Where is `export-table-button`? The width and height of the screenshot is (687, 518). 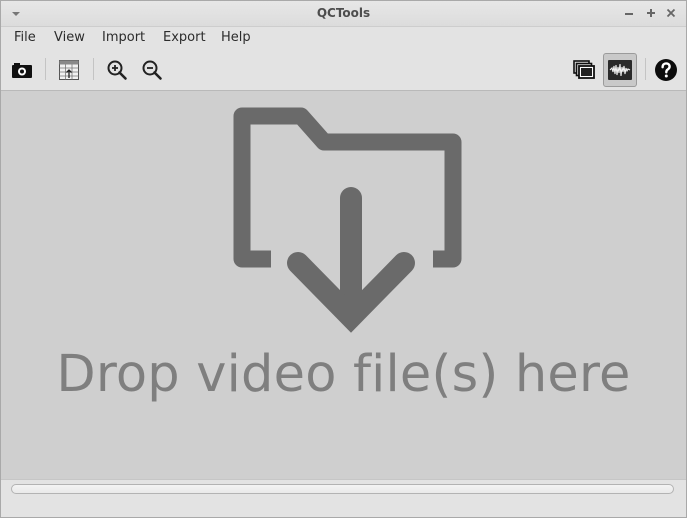
export-table-button is located at coordinates (69, 70).